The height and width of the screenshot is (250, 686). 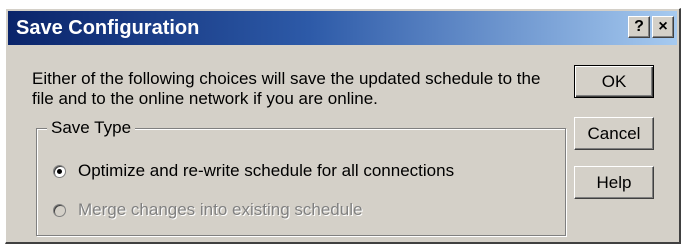 I want to click on help-icon: ?, so click(x=639, y=27).